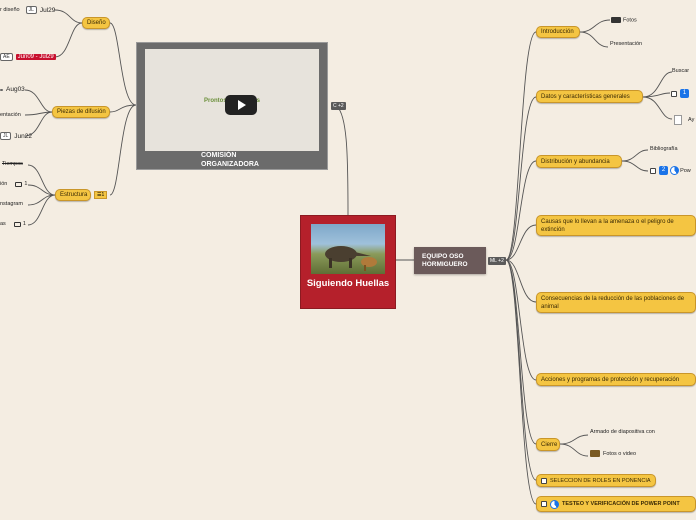  I want to click on leaf-diseno-1: r diseño JL Jul29, so click(27, 10).